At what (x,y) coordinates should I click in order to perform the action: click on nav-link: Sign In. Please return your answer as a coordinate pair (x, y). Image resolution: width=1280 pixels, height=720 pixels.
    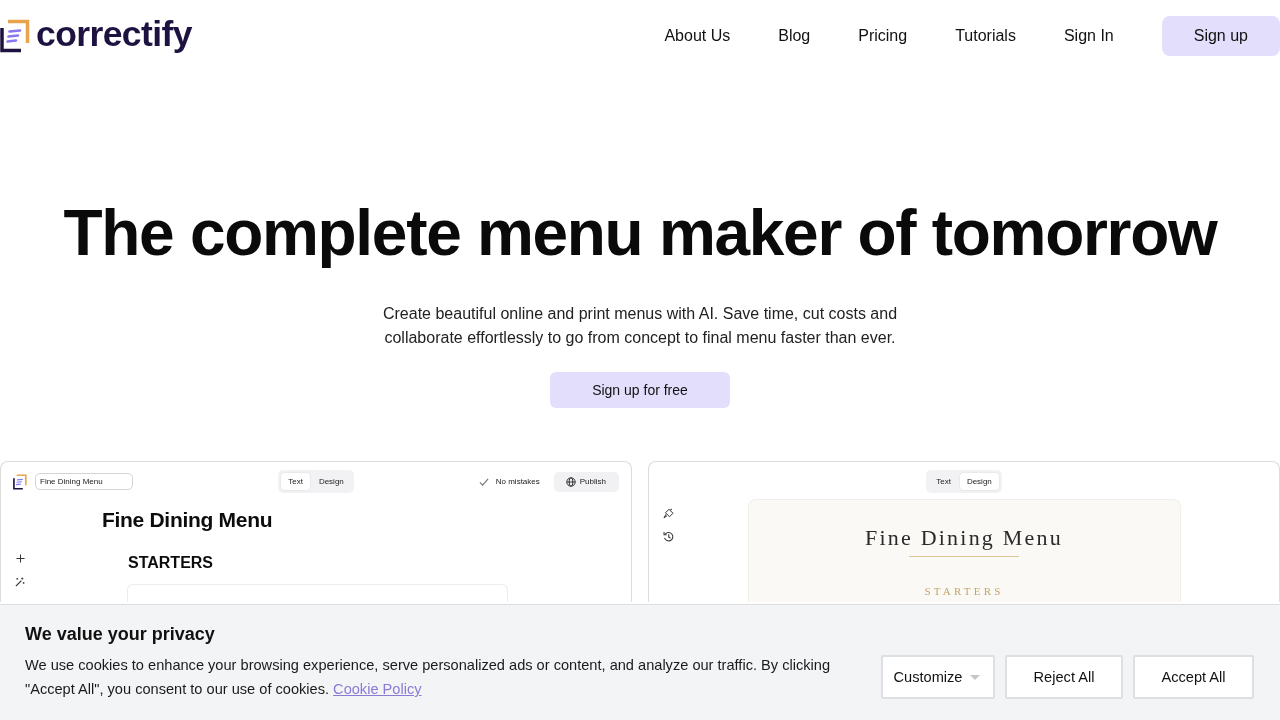
    Looking at the image, I should click on (1088, 36).